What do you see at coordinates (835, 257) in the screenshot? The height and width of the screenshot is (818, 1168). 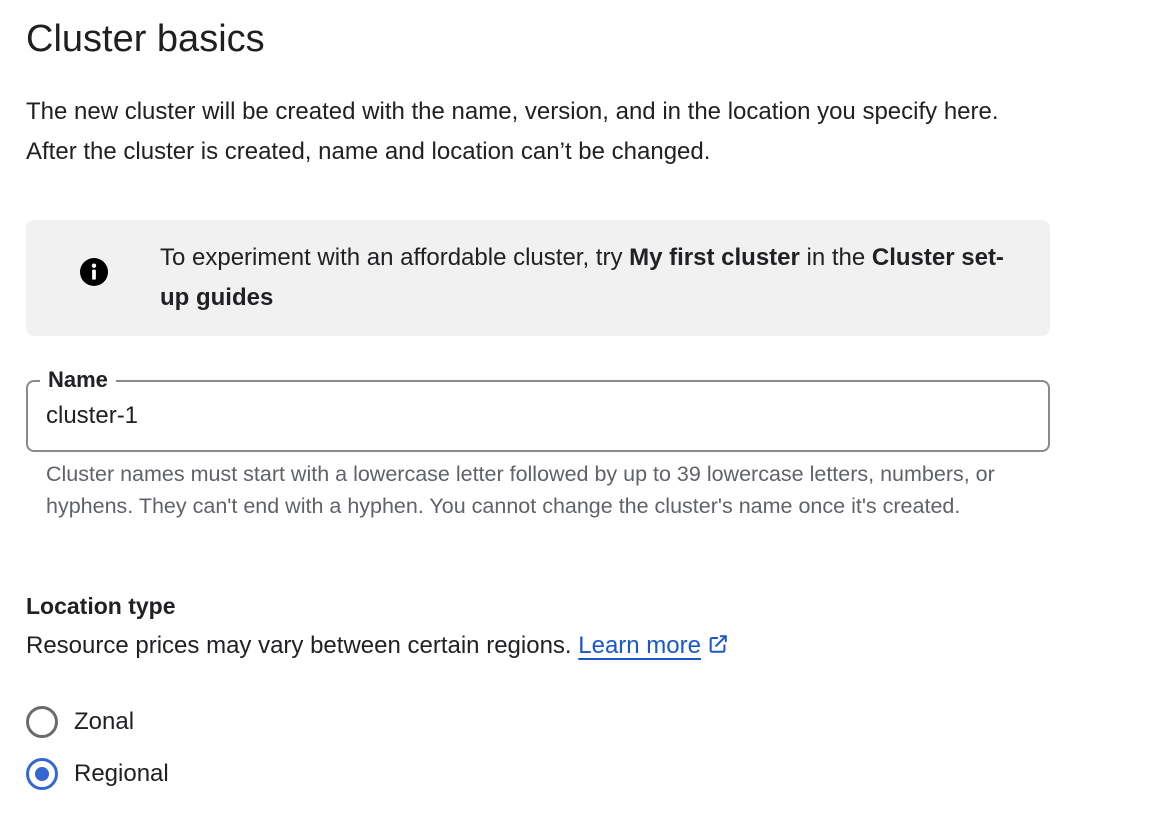 I see `info-text-part: in the` at bounding box center [835, 257].